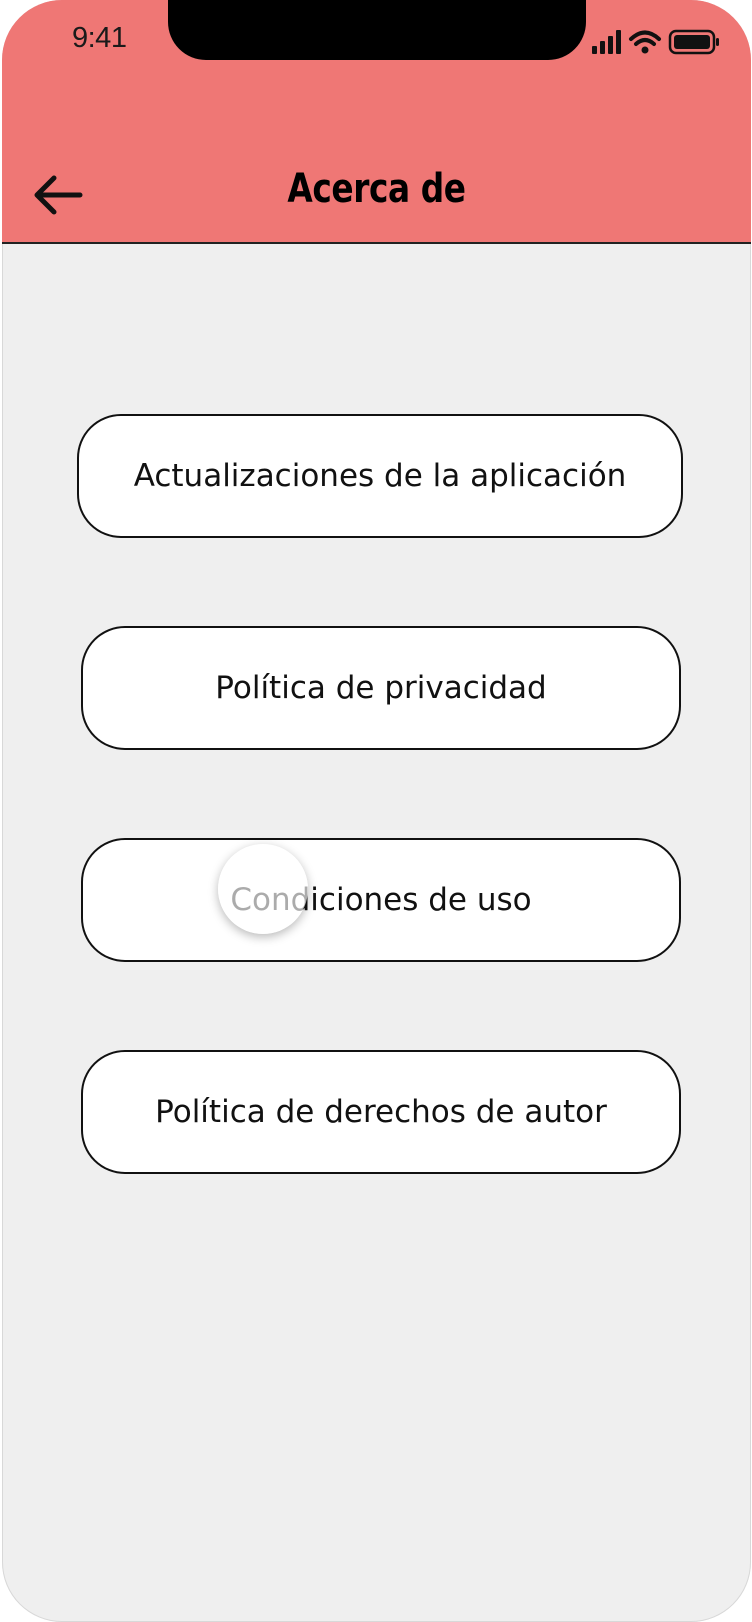  What do you see at coordinates (381, 900) in the screenshot?
I see `terms-of-use-button: Condiciones de uso` at bounding box center [381, 900].